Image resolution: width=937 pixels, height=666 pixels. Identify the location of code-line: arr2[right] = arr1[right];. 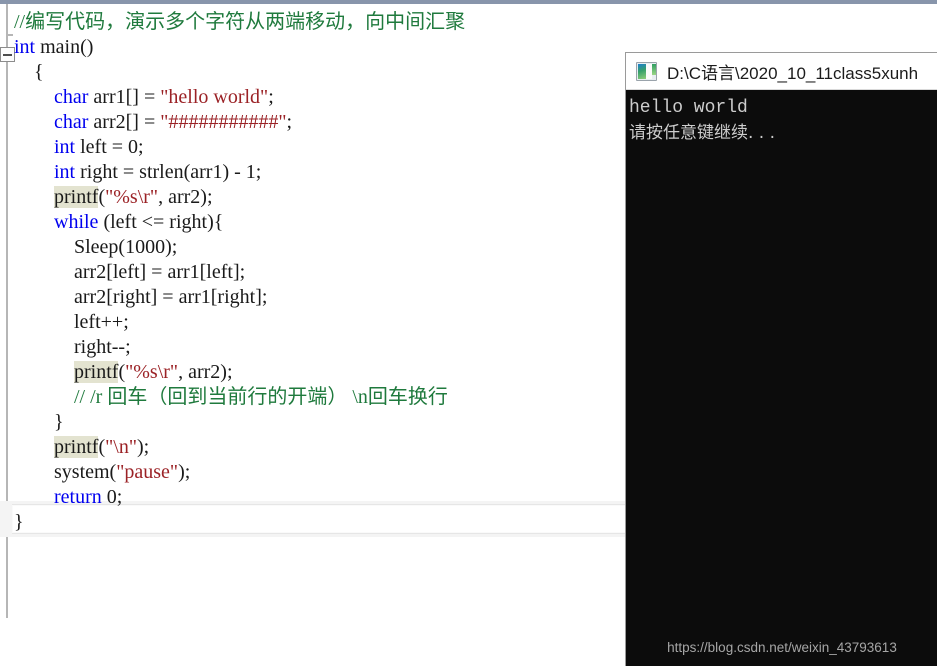
(239, 297).